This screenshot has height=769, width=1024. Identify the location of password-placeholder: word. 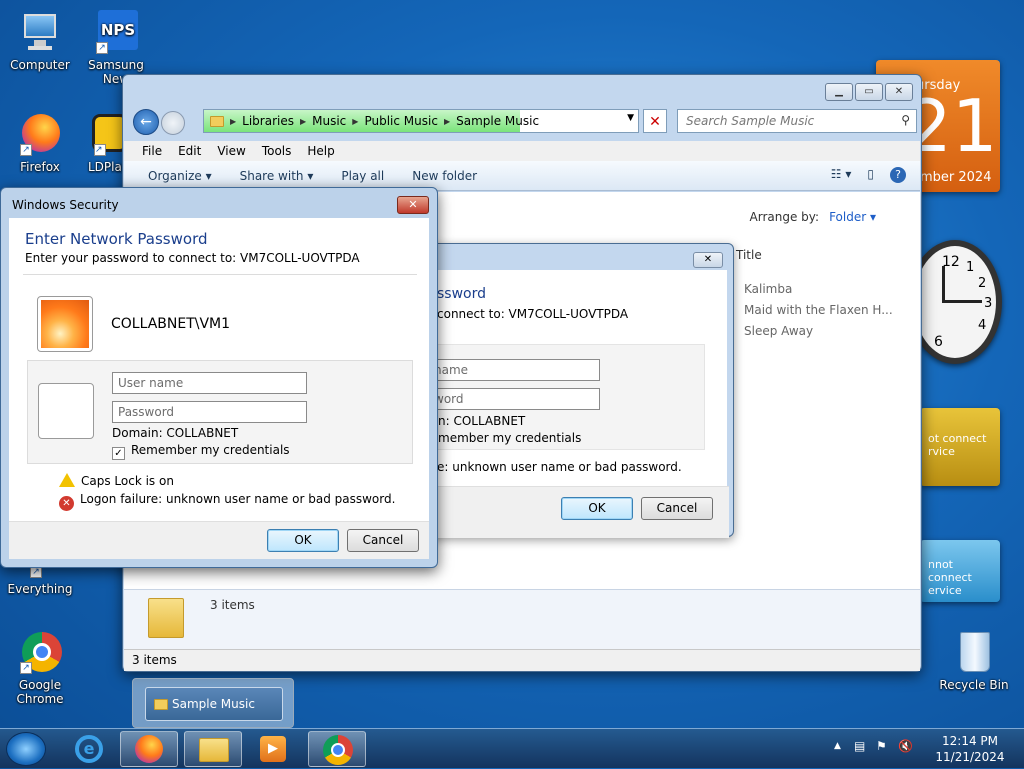
(449, 399).